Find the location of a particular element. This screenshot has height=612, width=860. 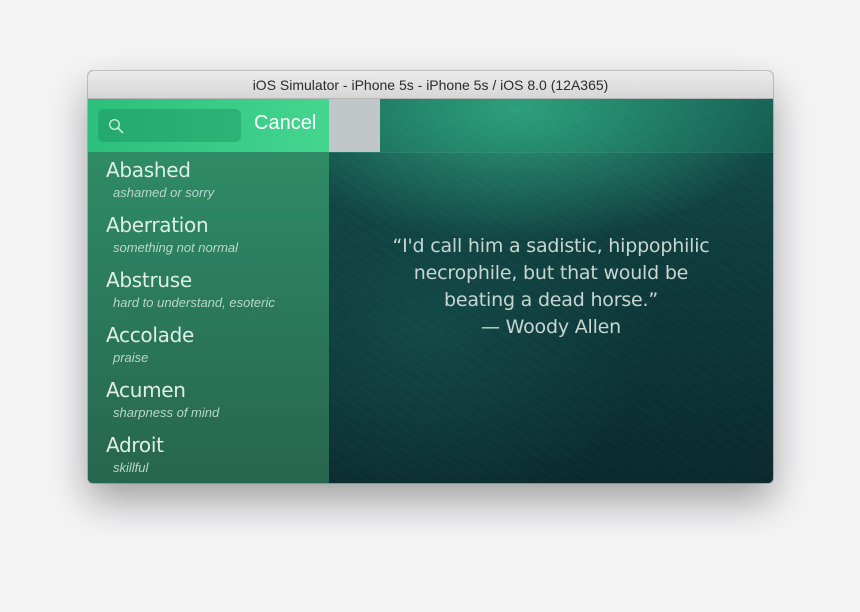

search-bar: Cancel is located at coordinates (208, 125).